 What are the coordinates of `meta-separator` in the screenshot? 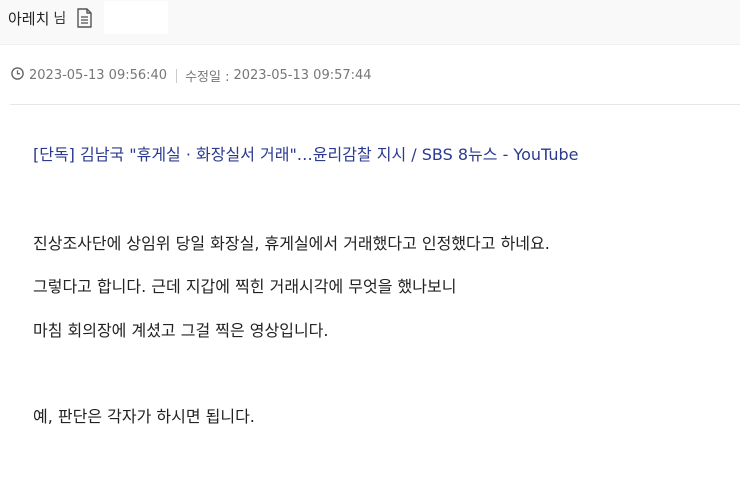 It's located at (177, 75).